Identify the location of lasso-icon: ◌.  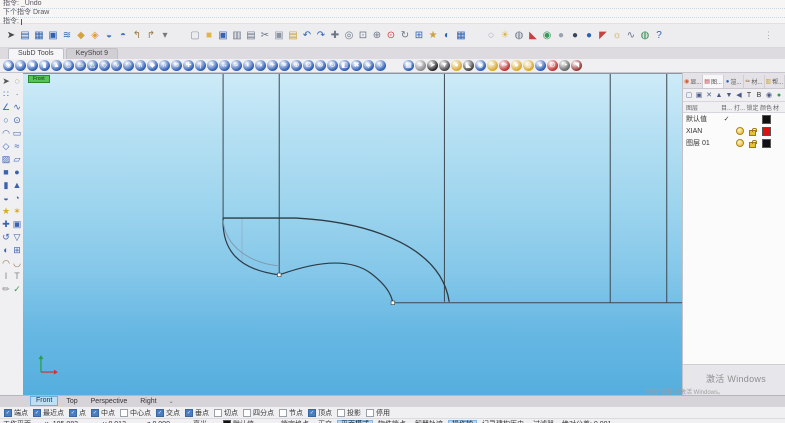
(17, 81).